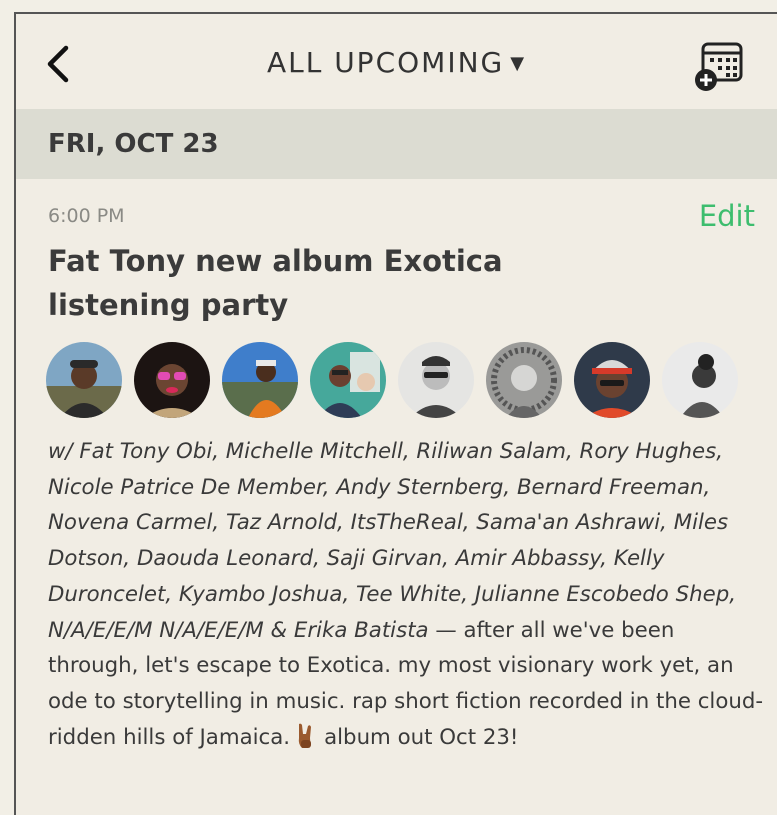  I want to click on add-to-calendar-button, so click(720, 67).